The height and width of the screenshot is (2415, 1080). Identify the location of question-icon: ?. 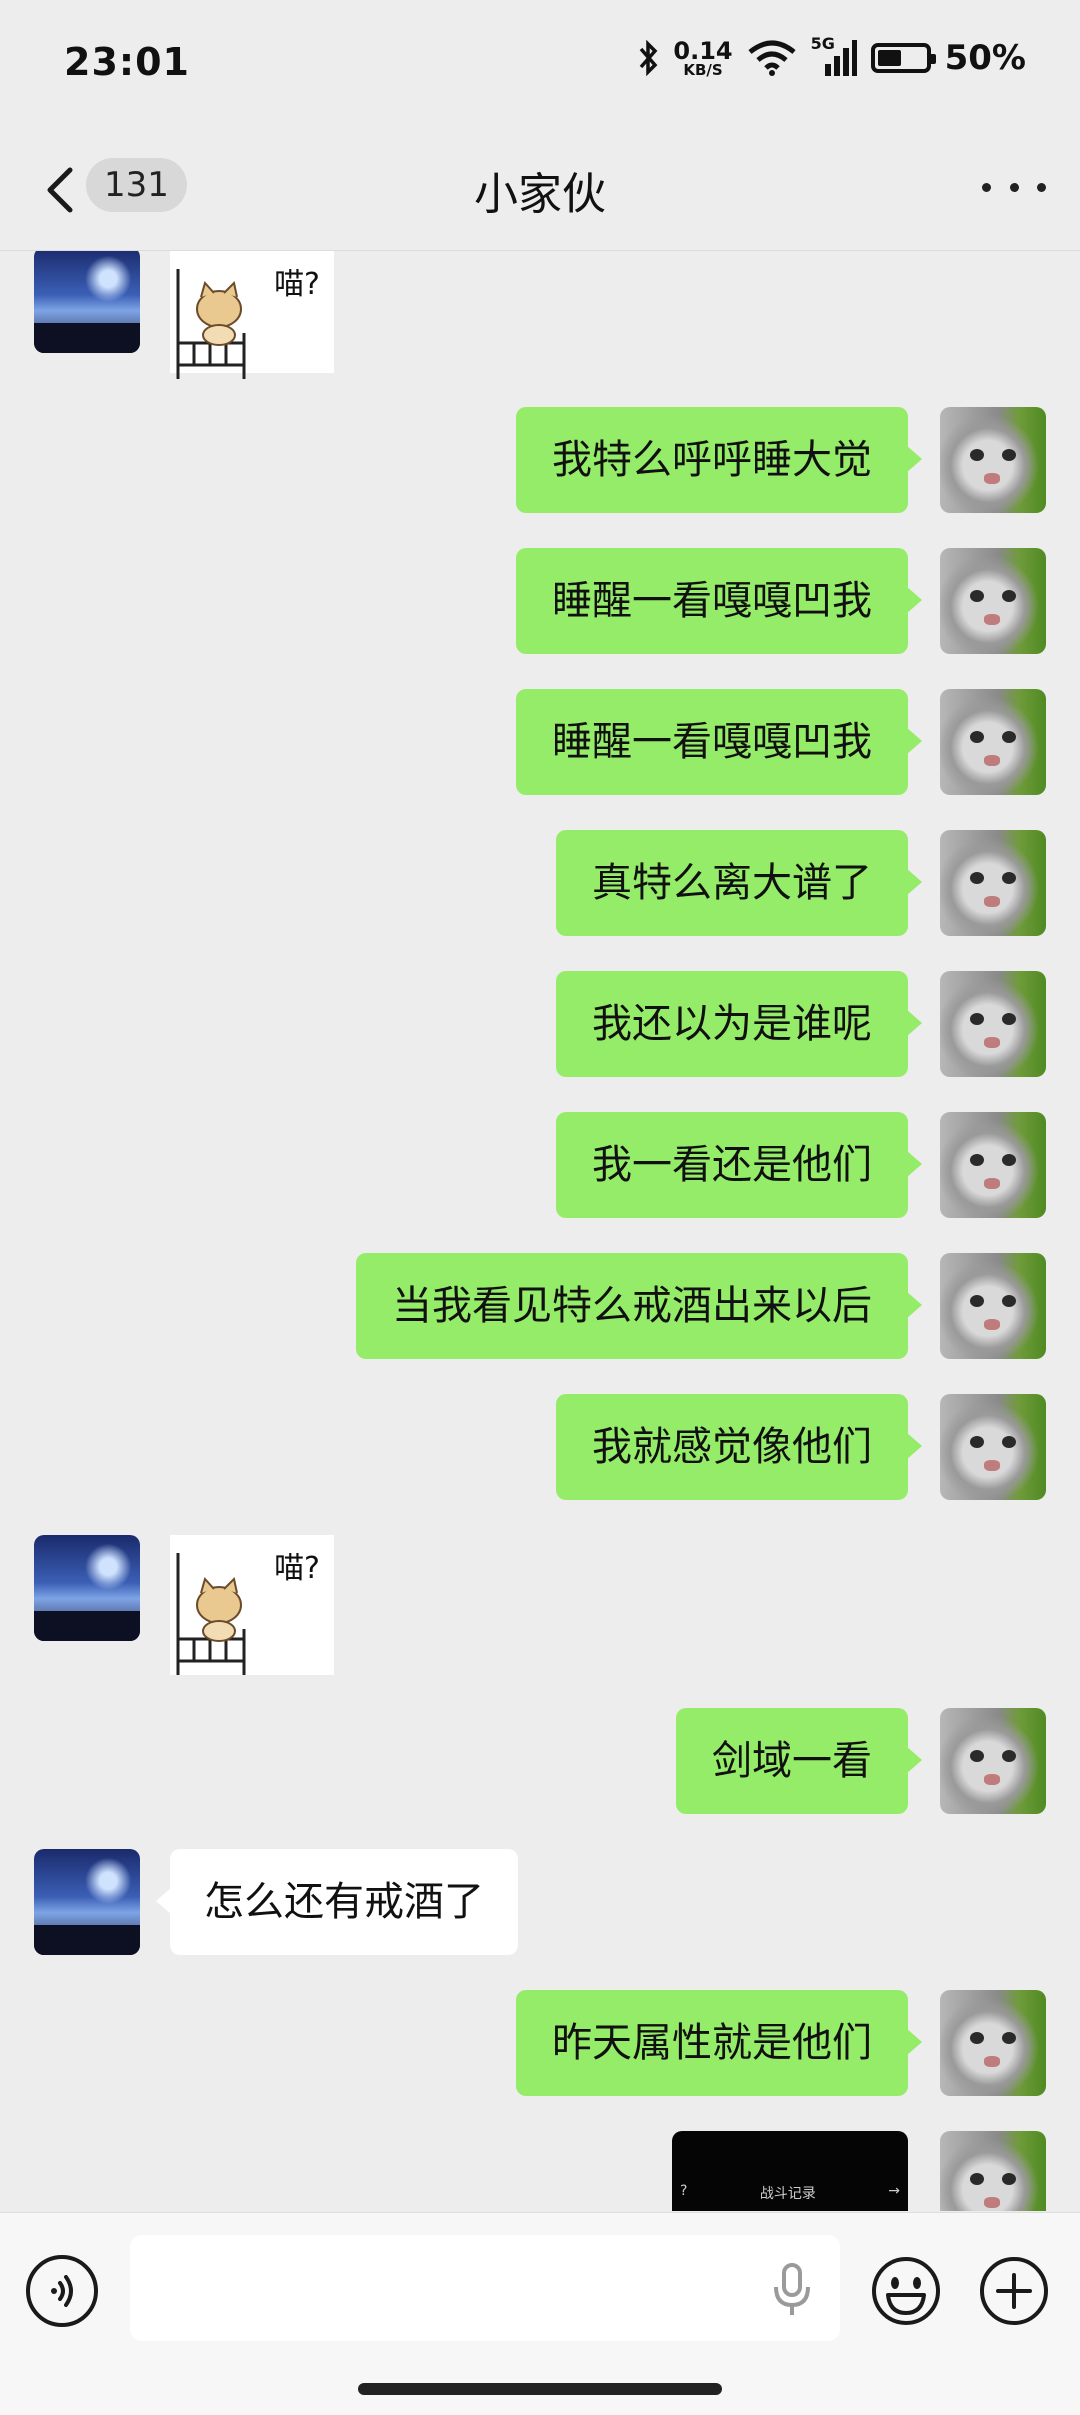
(684, 2191).